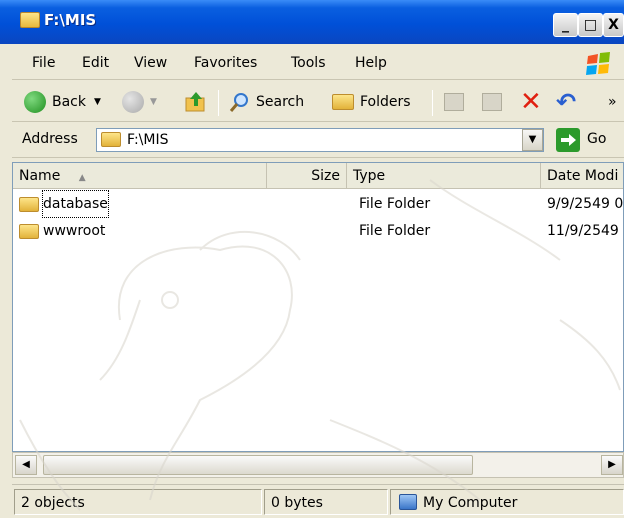 The width and height of the screenshot is (624, 518). I want to click on address-value: F:\MIS, so click(148, 140).